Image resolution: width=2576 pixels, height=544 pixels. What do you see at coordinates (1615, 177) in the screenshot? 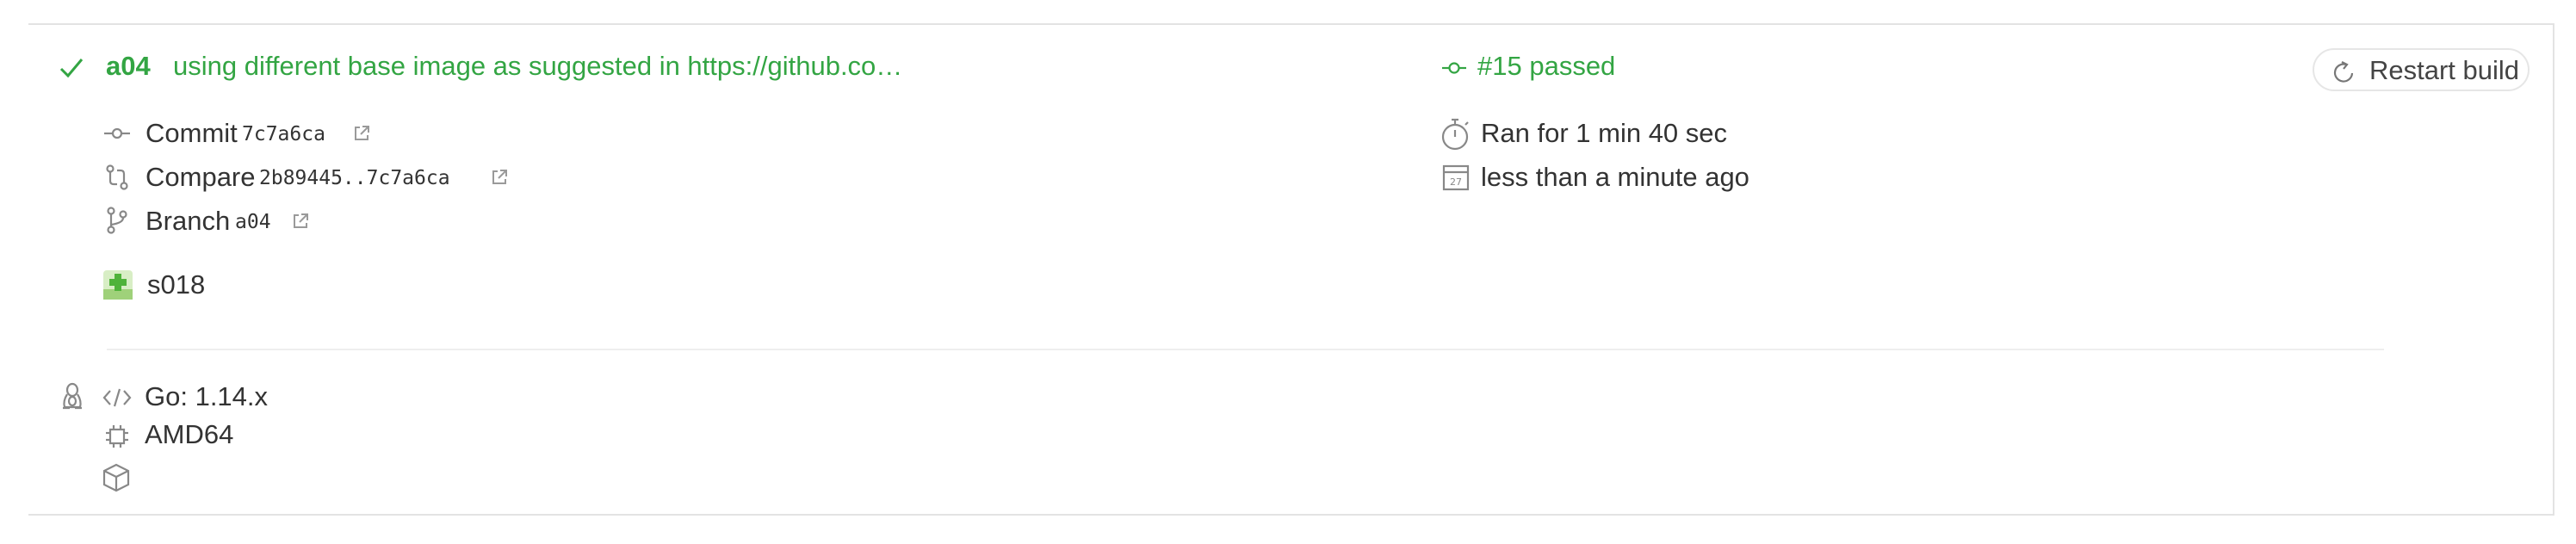
I see `build-finished-time: less than a minute ago` at bounding box center [1615, 177].